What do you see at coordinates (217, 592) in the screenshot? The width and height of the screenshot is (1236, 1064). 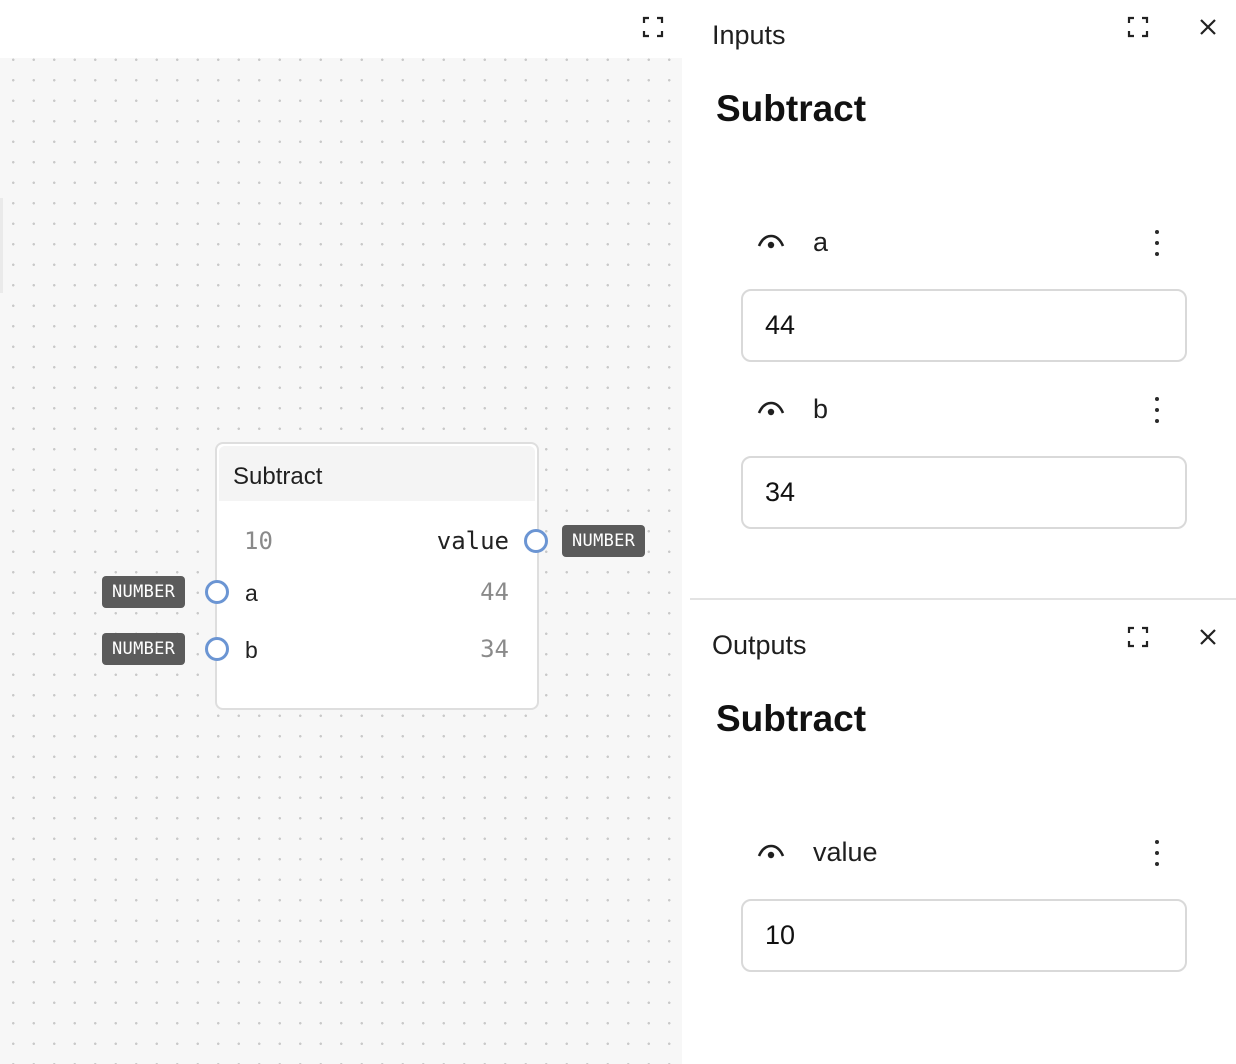 I see `input-port-a` at bounding box center [217, 592].